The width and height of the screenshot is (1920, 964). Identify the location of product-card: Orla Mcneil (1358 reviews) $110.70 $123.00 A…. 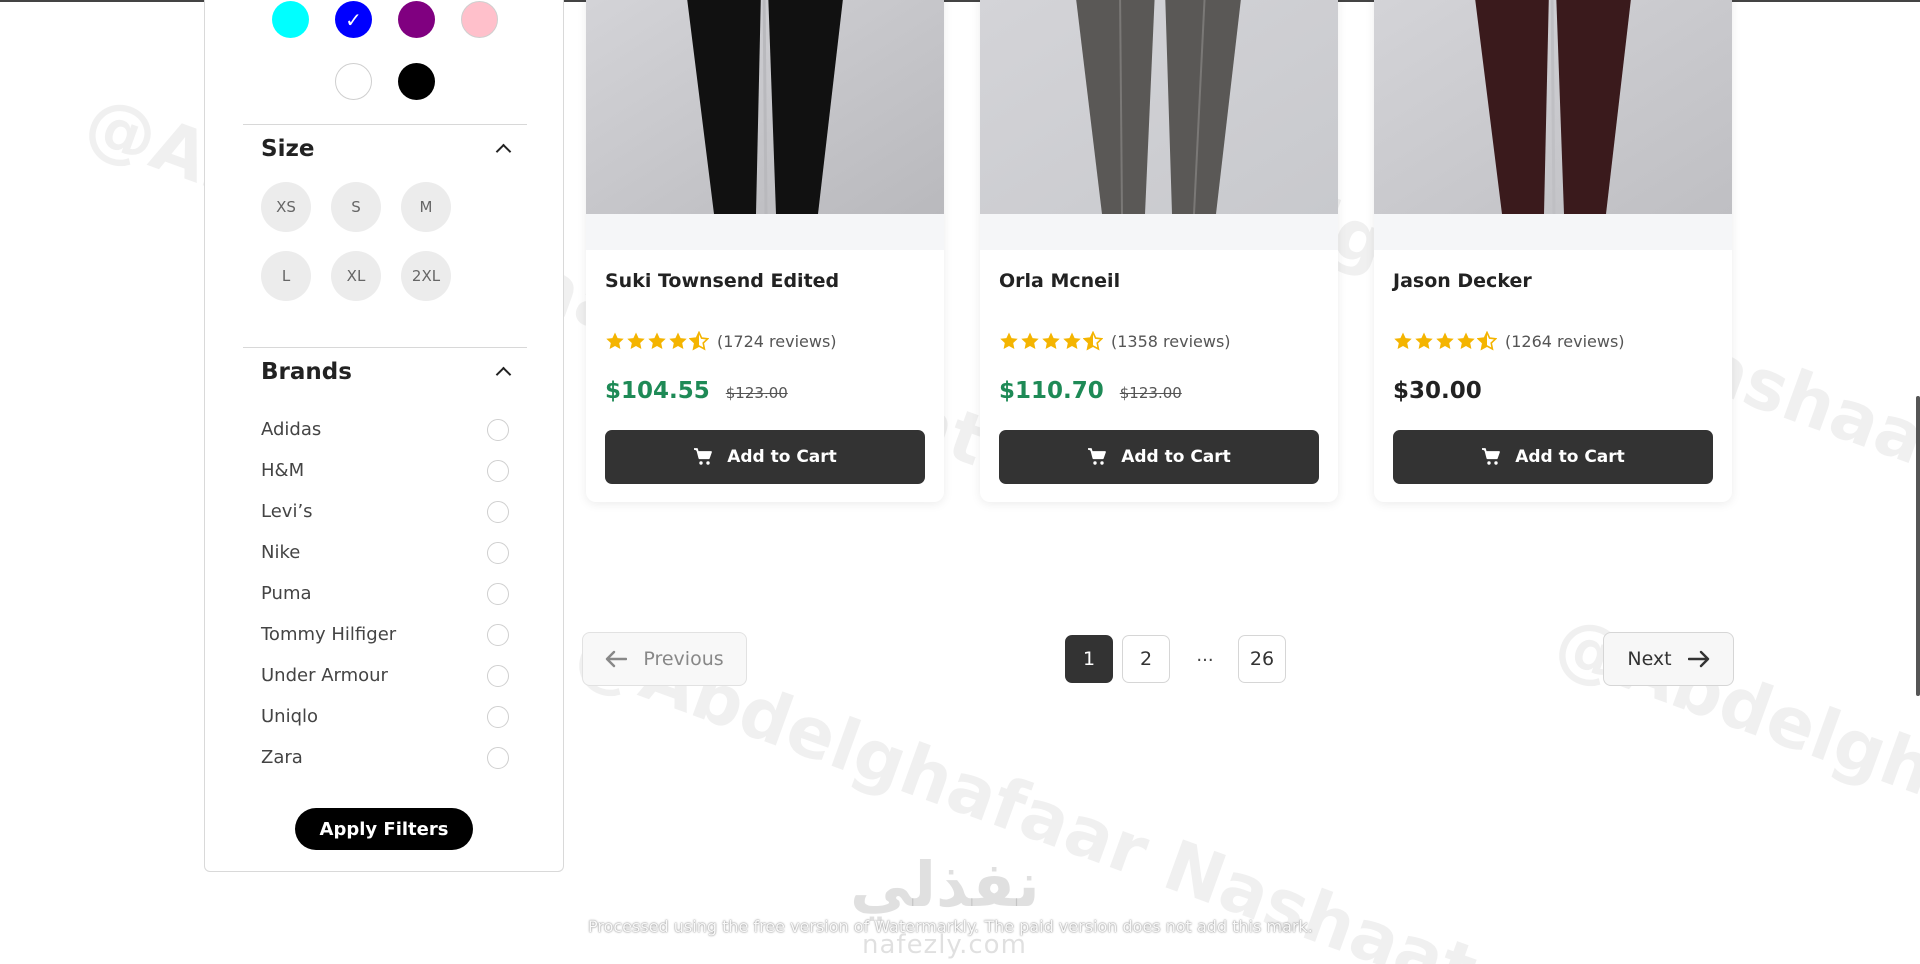
(1159, 251).